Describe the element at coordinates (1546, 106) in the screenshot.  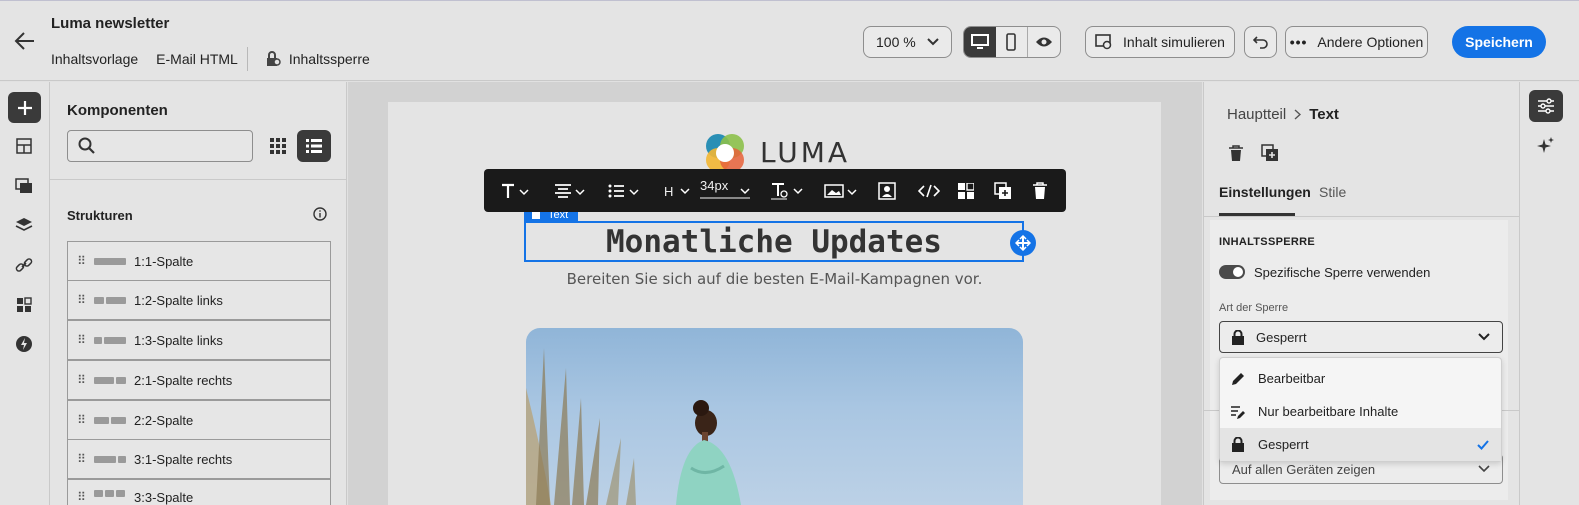
I see `properties-sliders-icon` at that location.